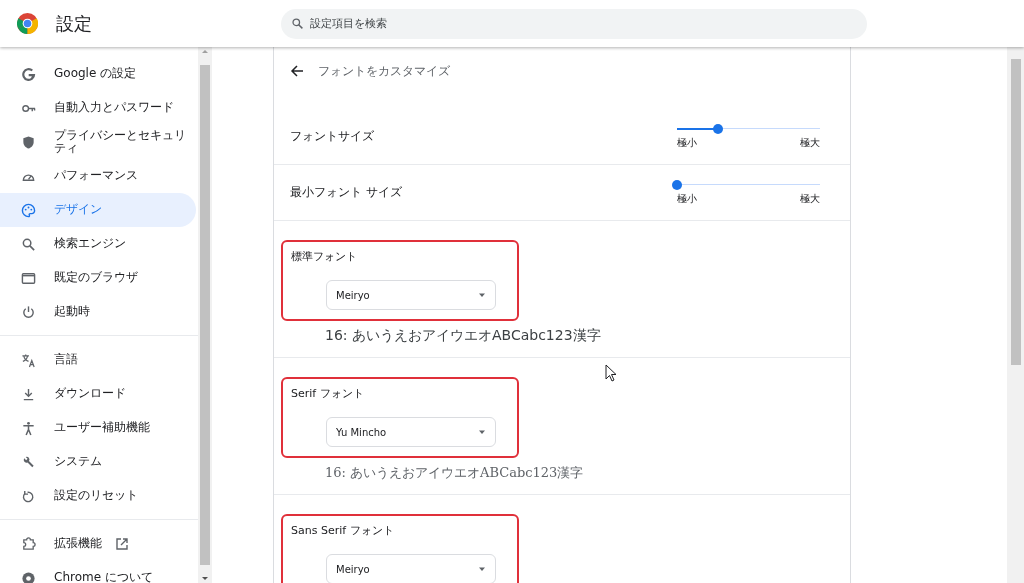  Describe the element at coordinates (28, 312) in the screenshot. I see `power-icon` at that location.